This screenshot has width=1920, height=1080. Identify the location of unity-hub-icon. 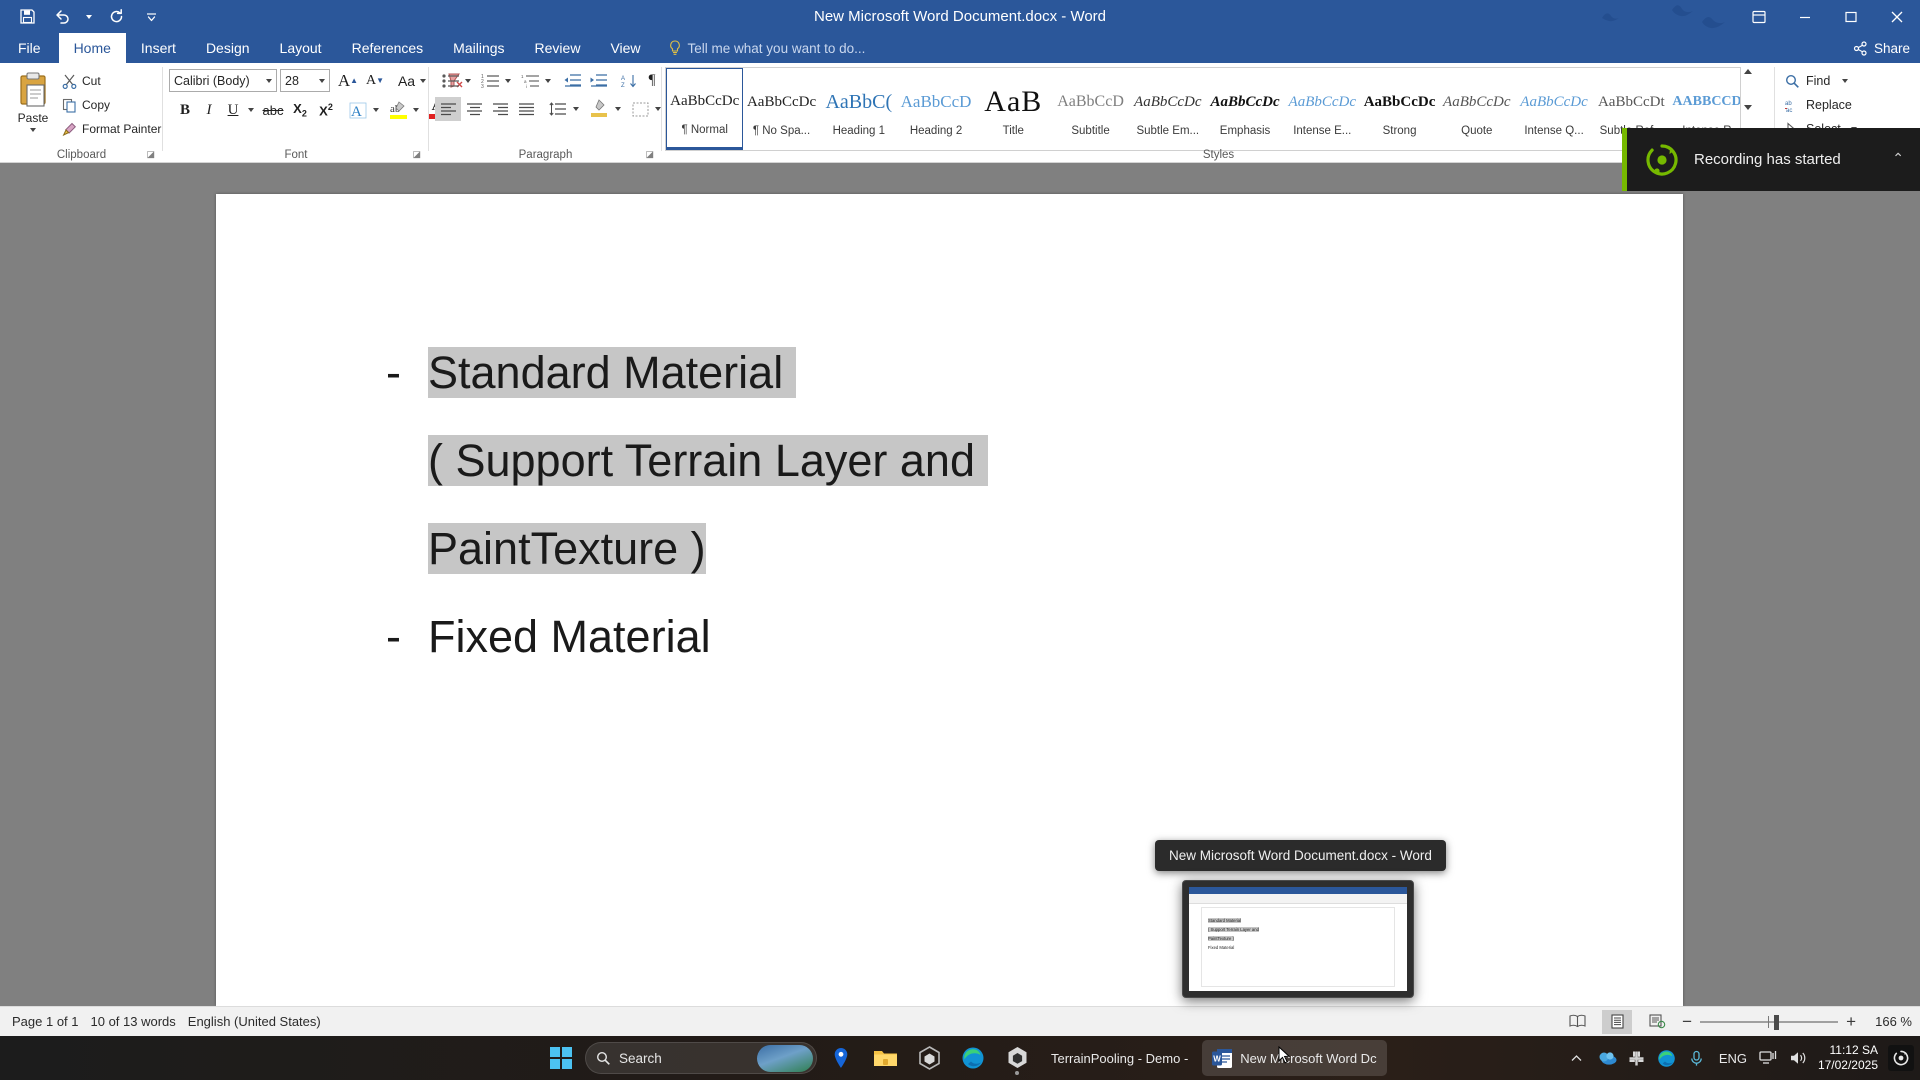
(929, 1058).